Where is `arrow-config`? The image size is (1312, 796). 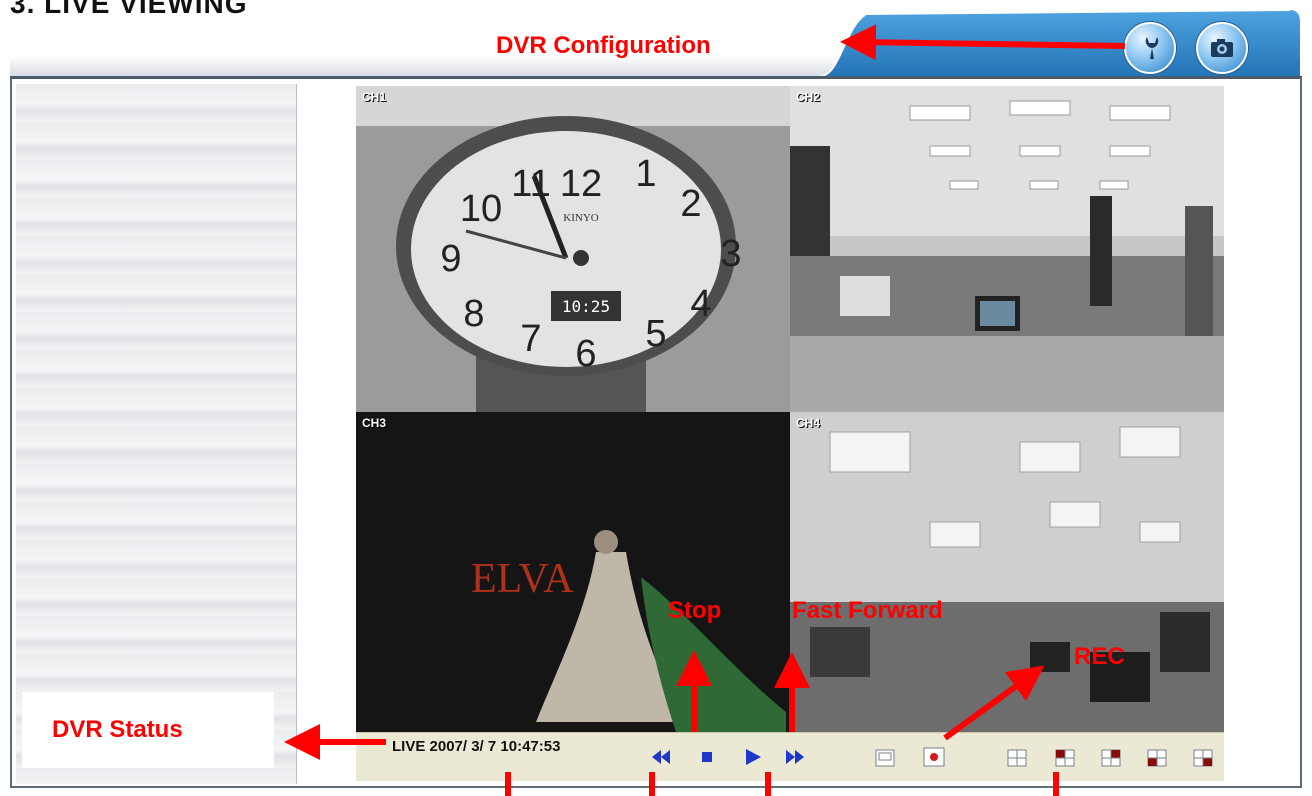 arrow-config is located at coordinates (983, 42).